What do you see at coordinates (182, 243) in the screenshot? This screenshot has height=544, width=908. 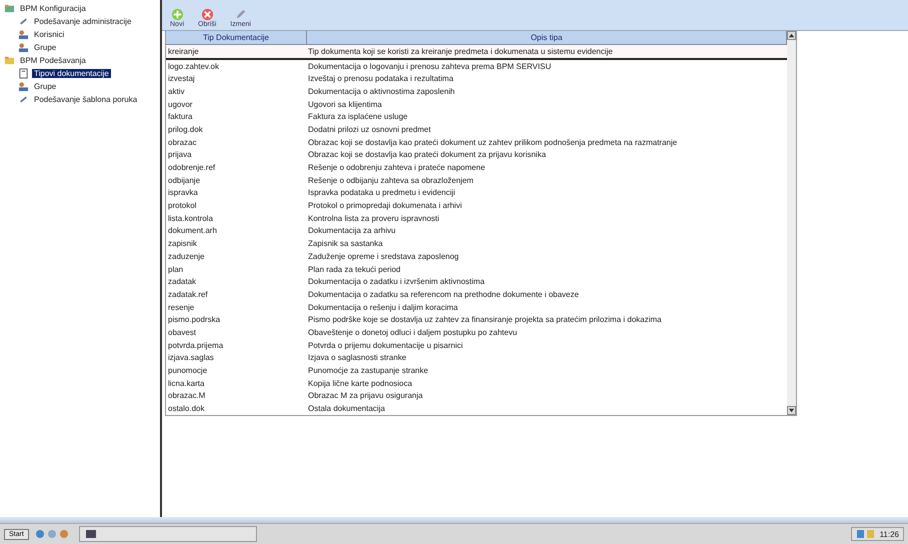 I see `table-cell-text: zapisnik` at bounding box center [182, 243].